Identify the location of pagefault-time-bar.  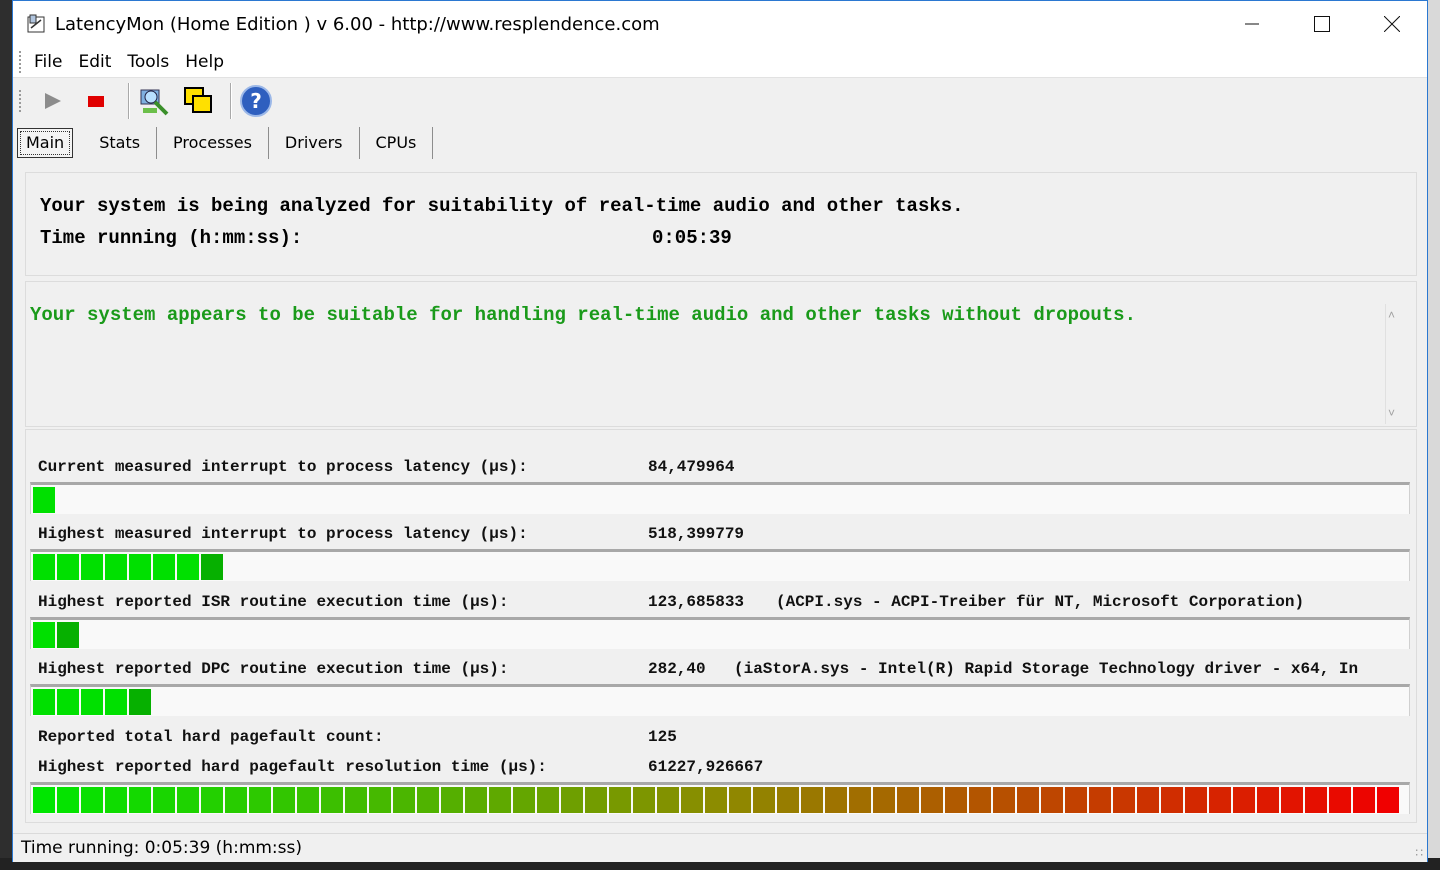
(720, 798).